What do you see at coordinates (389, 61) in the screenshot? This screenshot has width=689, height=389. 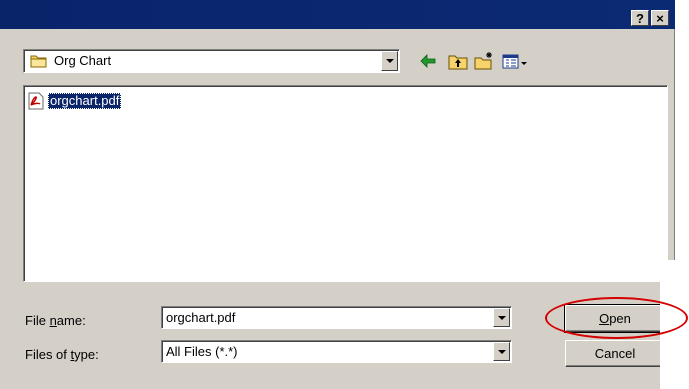 I see `look-in-dropdown-button` at bounding box center [389, 61].